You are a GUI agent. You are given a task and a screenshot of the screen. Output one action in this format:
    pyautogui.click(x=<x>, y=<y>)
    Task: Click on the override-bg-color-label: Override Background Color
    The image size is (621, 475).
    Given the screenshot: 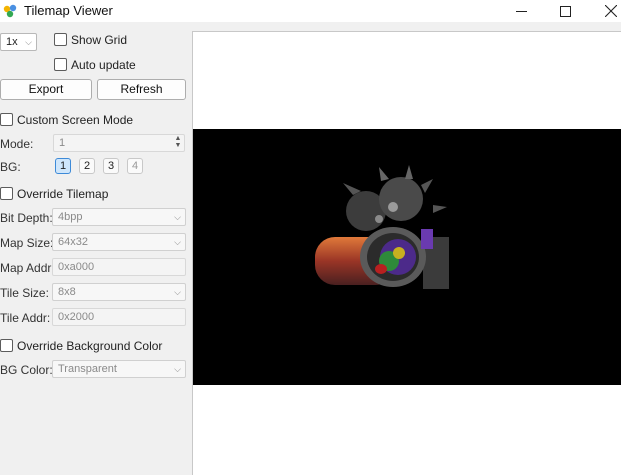 What is the action you would take?
    pyautogui.click(x=90, y=346)
    